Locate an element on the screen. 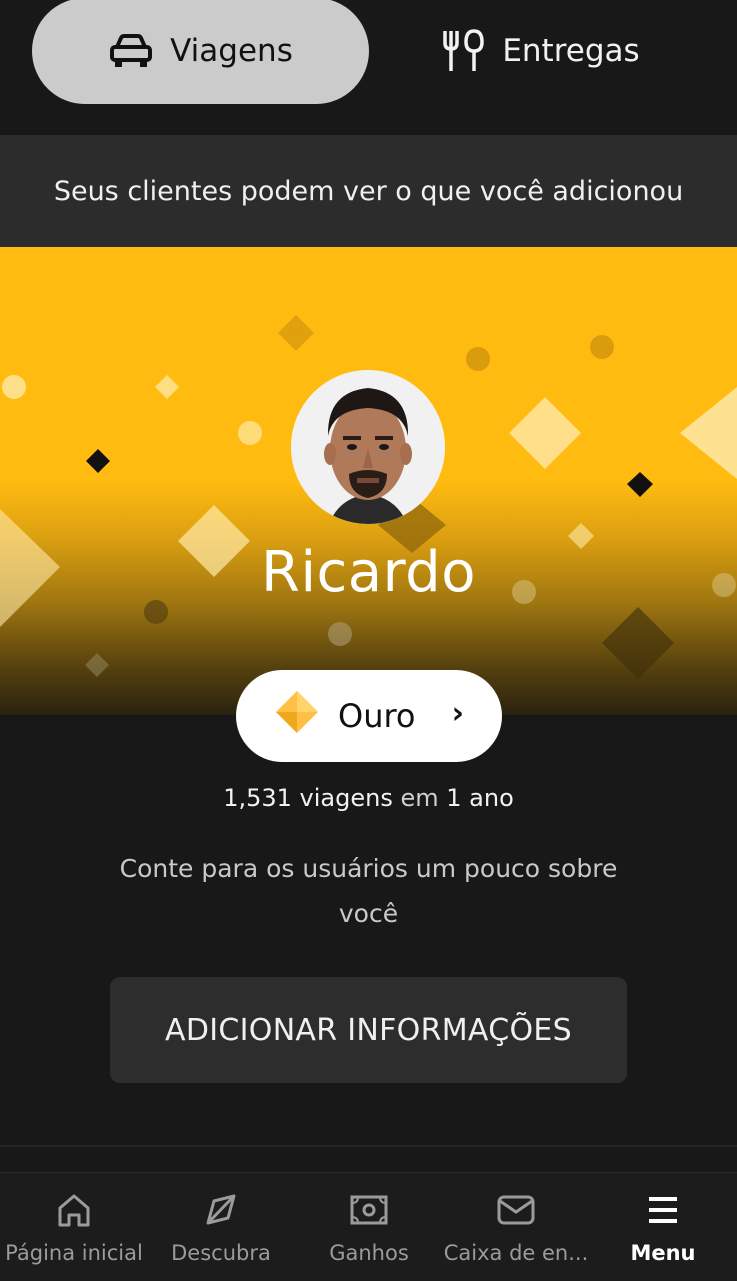 Image resolution: width=737 pixels, height=1281 pixels. tab-viagens: Viagens is located at coordinates (200, 52).